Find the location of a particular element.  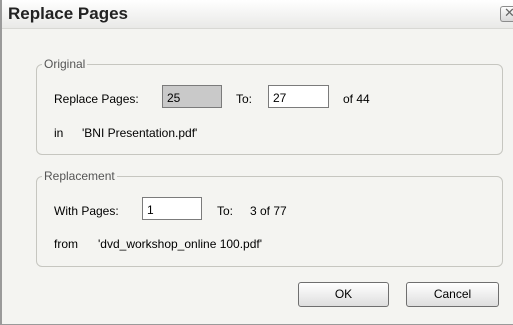

with-pages-label: With Pages: is located at coordinates (86, 211).